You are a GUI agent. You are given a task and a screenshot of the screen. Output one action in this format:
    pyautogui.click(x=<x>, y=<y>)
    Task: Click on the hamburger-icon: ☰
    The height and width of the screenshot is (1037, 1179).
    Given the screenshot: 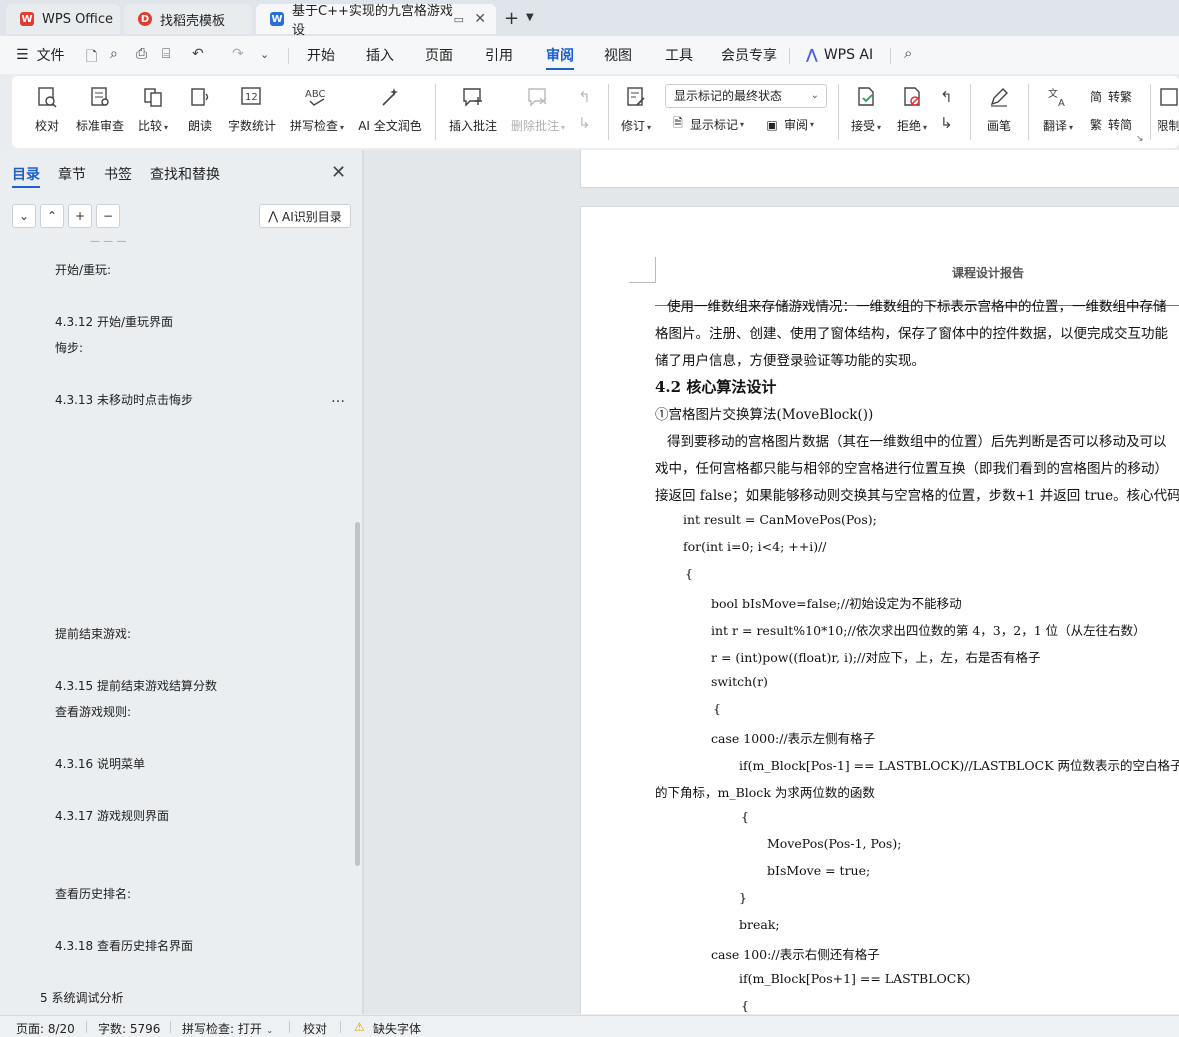 What is the action you would take?
    pyautogui.click(x=22, y=55)
    